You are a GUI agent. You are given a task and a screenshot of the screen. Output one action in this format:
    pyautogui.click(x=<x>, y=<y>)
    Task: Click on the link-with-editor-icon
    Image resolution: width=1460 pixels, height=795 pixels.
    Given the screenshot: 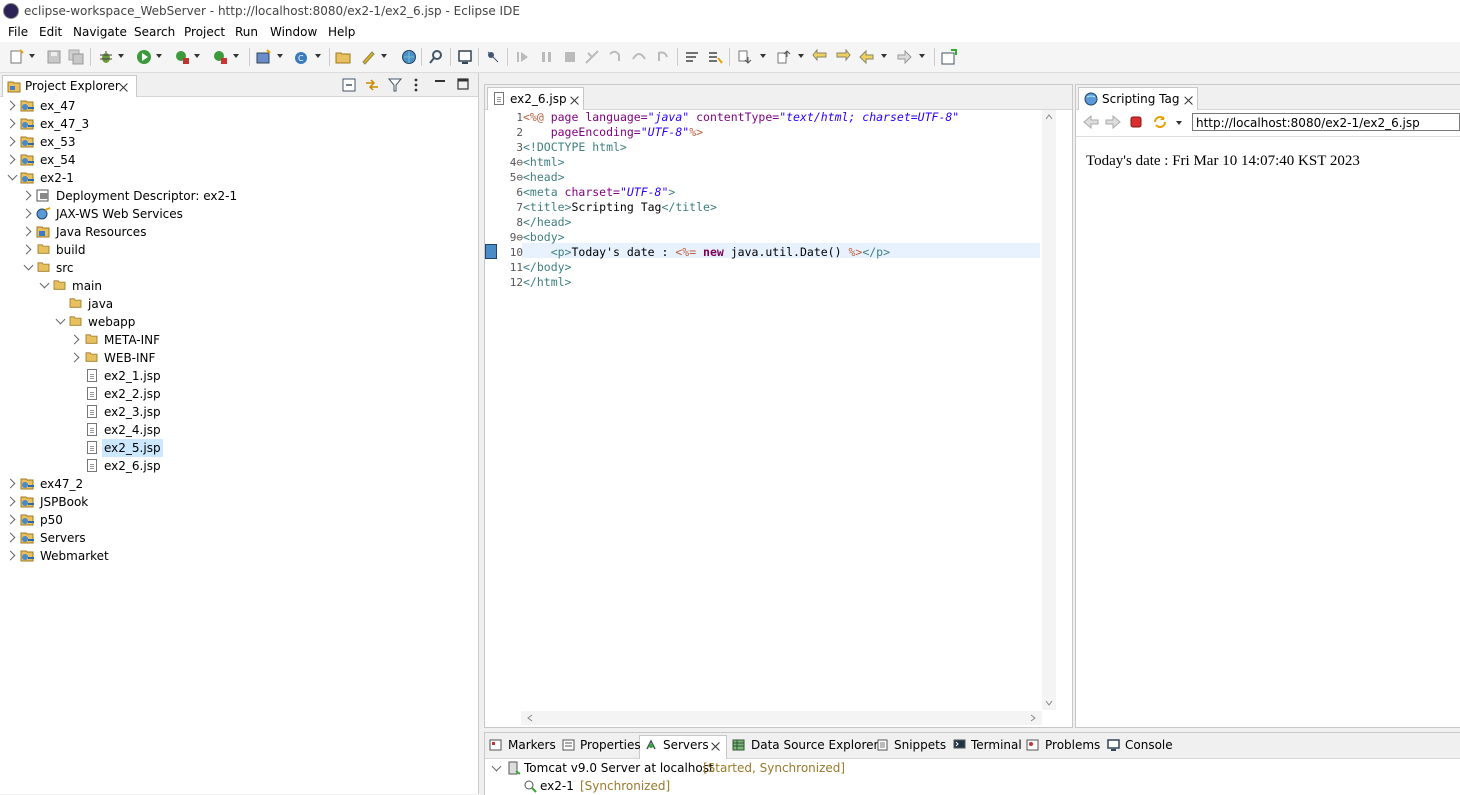 What is the action you would take?
    pyautogui.click(x=372, y=85)
    